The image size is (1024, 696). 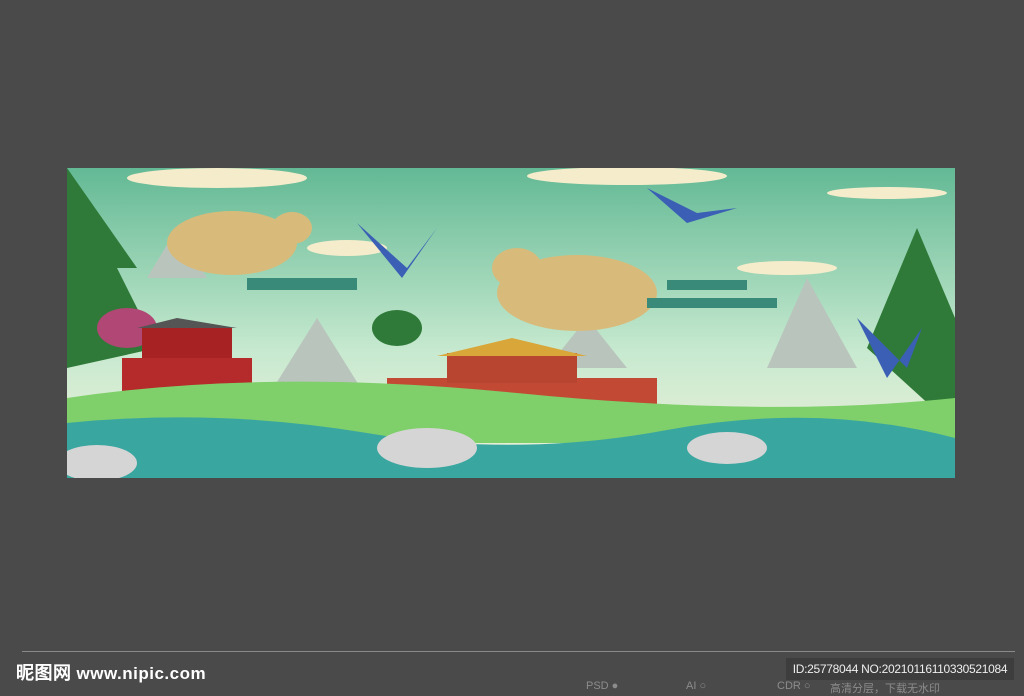 I want to click on site-logo-cn: 昵图网, so click(x=44, y=673).